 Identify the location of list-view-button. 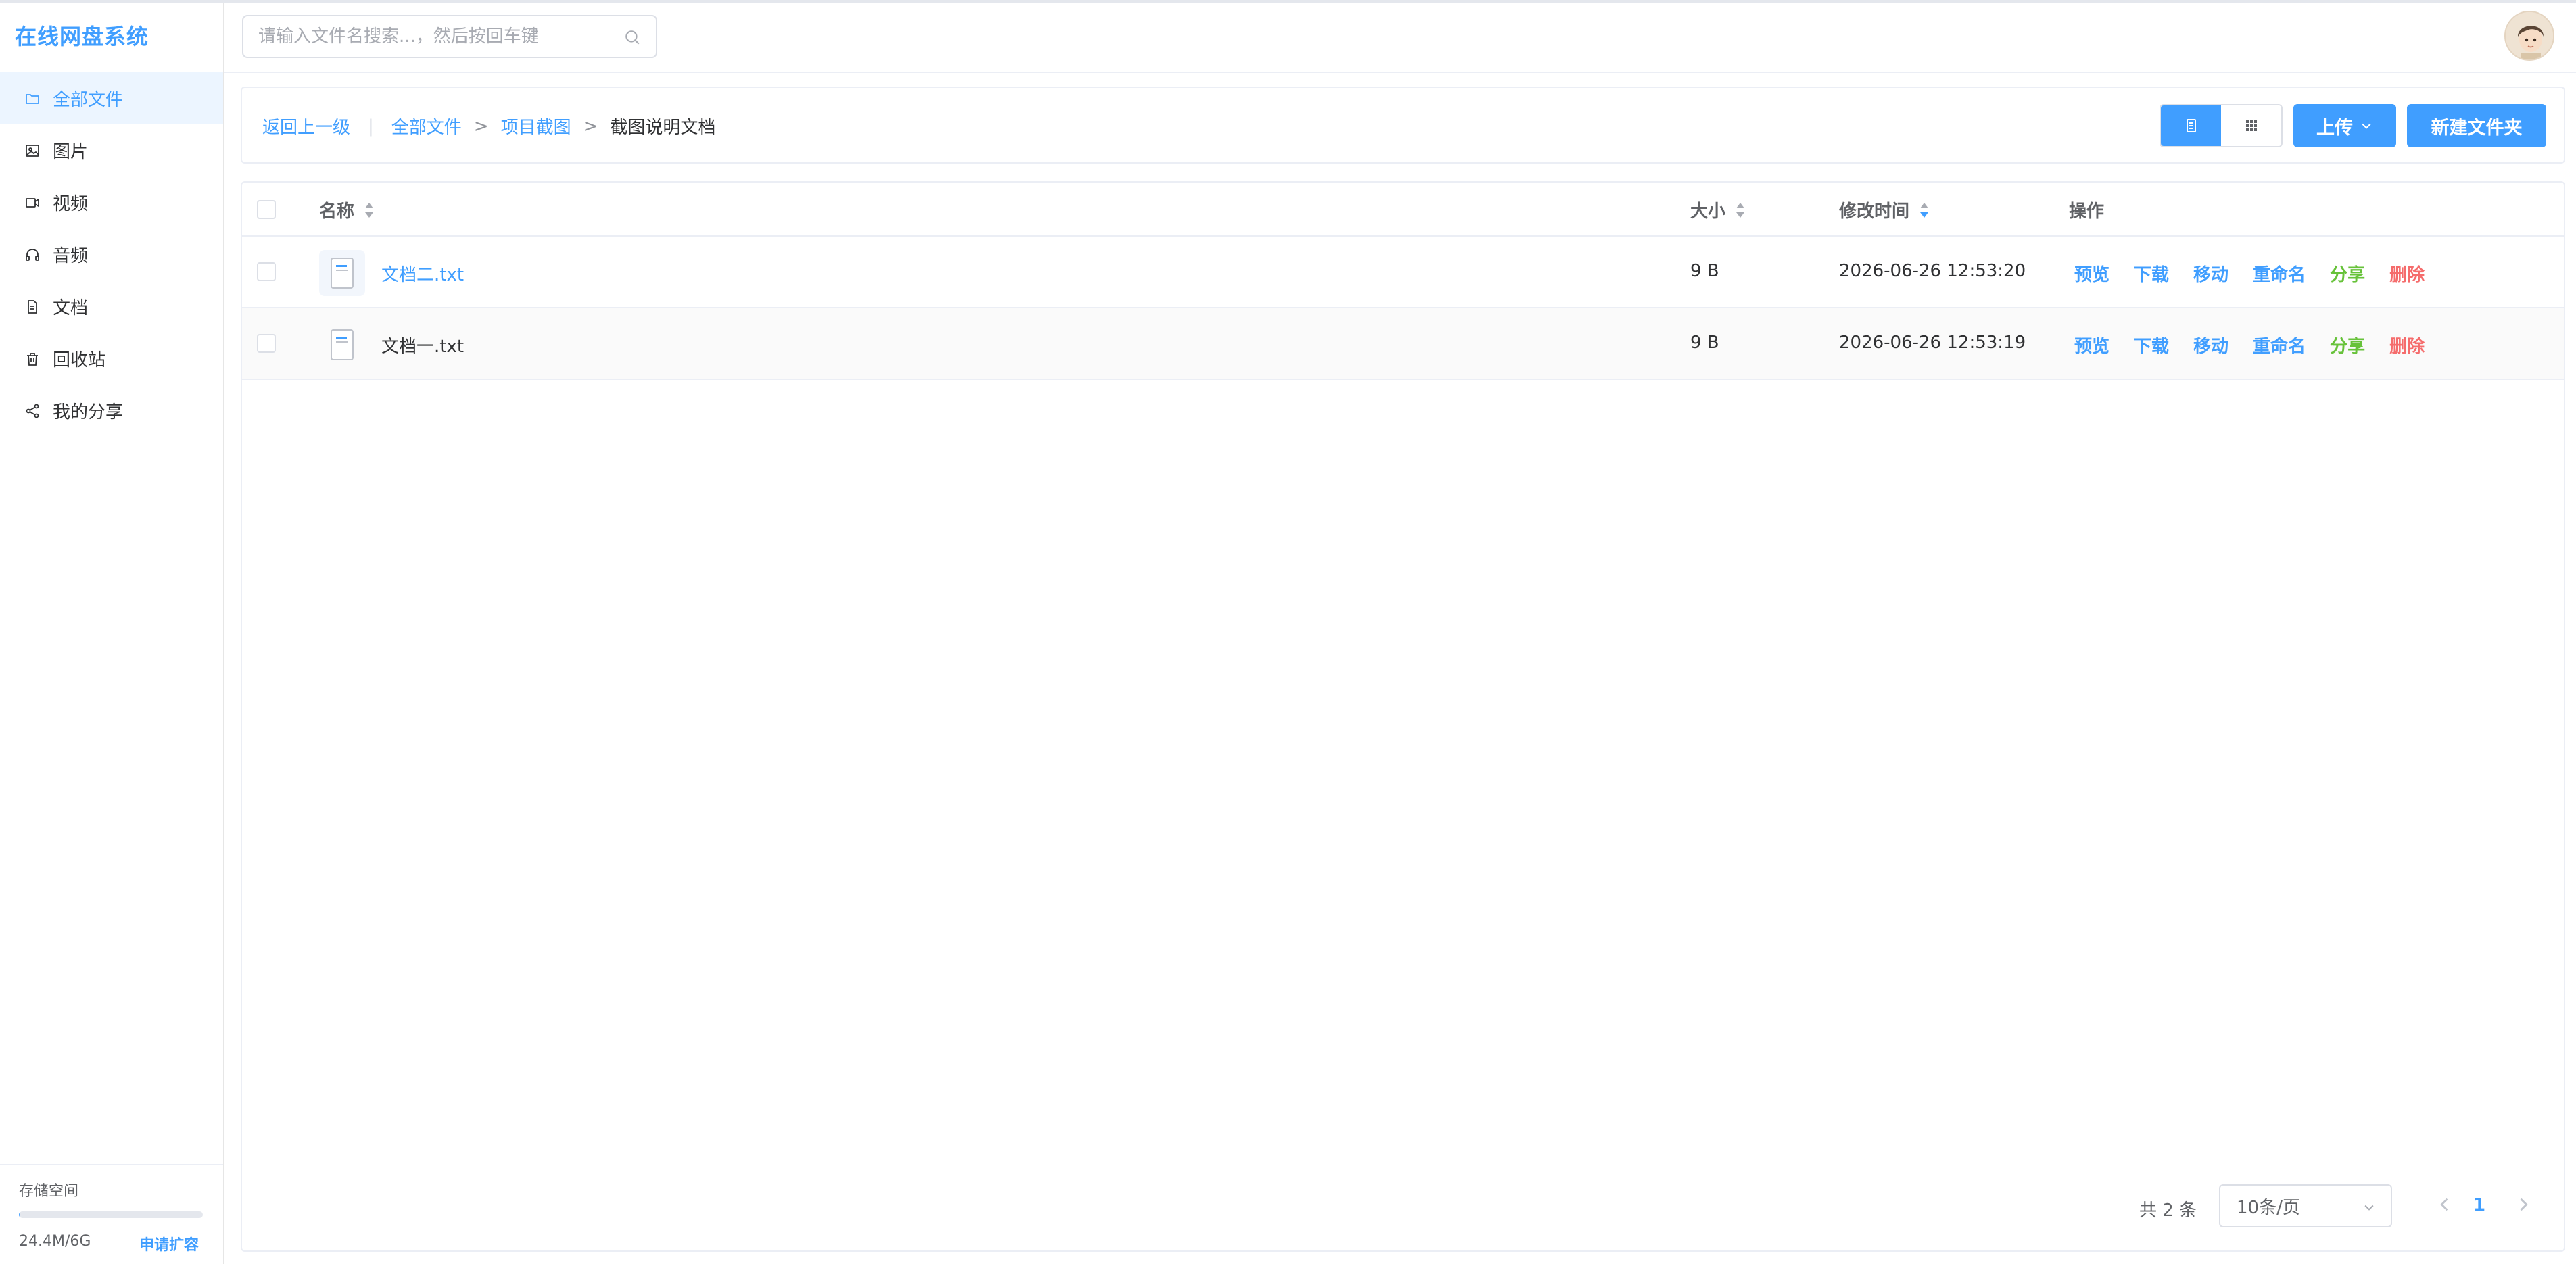
(2191, 125).